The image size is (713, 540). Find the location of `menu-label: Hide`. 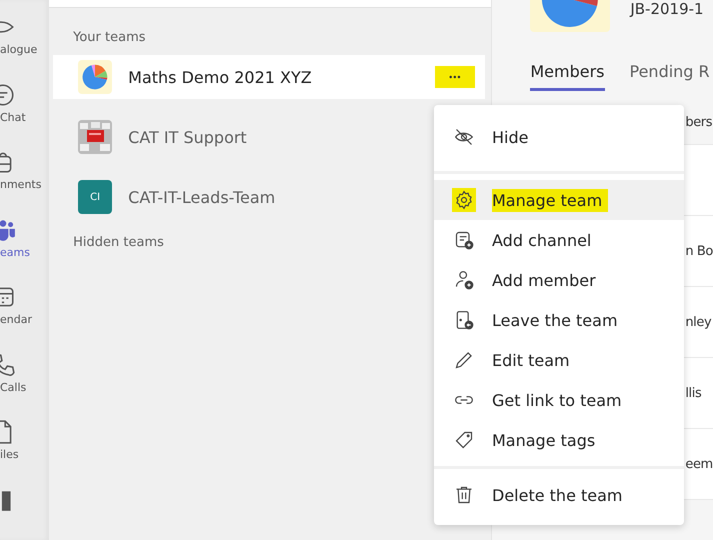

menu-label: Hide is located at coordinates (511, 137).